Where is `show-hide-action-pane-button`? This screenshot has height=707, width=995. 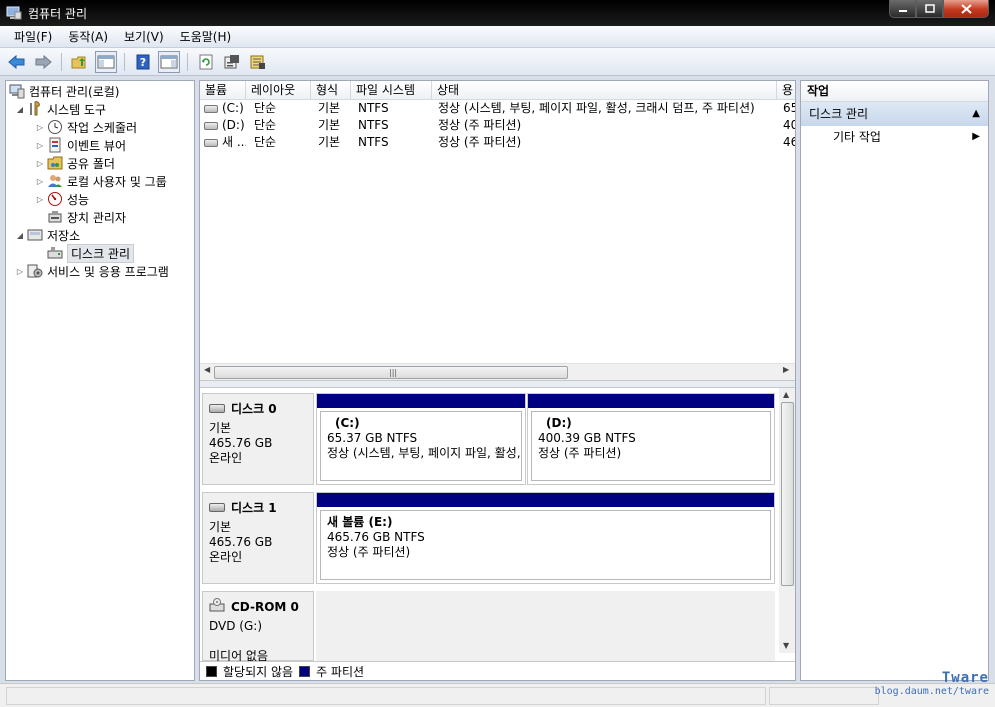 show-hide-action-pane-button is located at coordinates (169, 61).